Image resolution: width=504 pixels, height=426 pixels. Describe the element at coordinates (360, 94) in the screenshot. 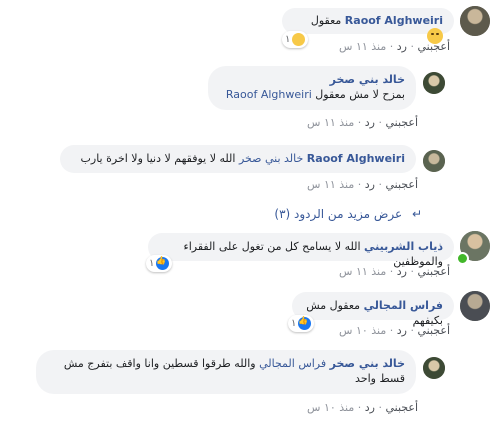

I see `comment-text: بمزح لا مش معقول` at that location.